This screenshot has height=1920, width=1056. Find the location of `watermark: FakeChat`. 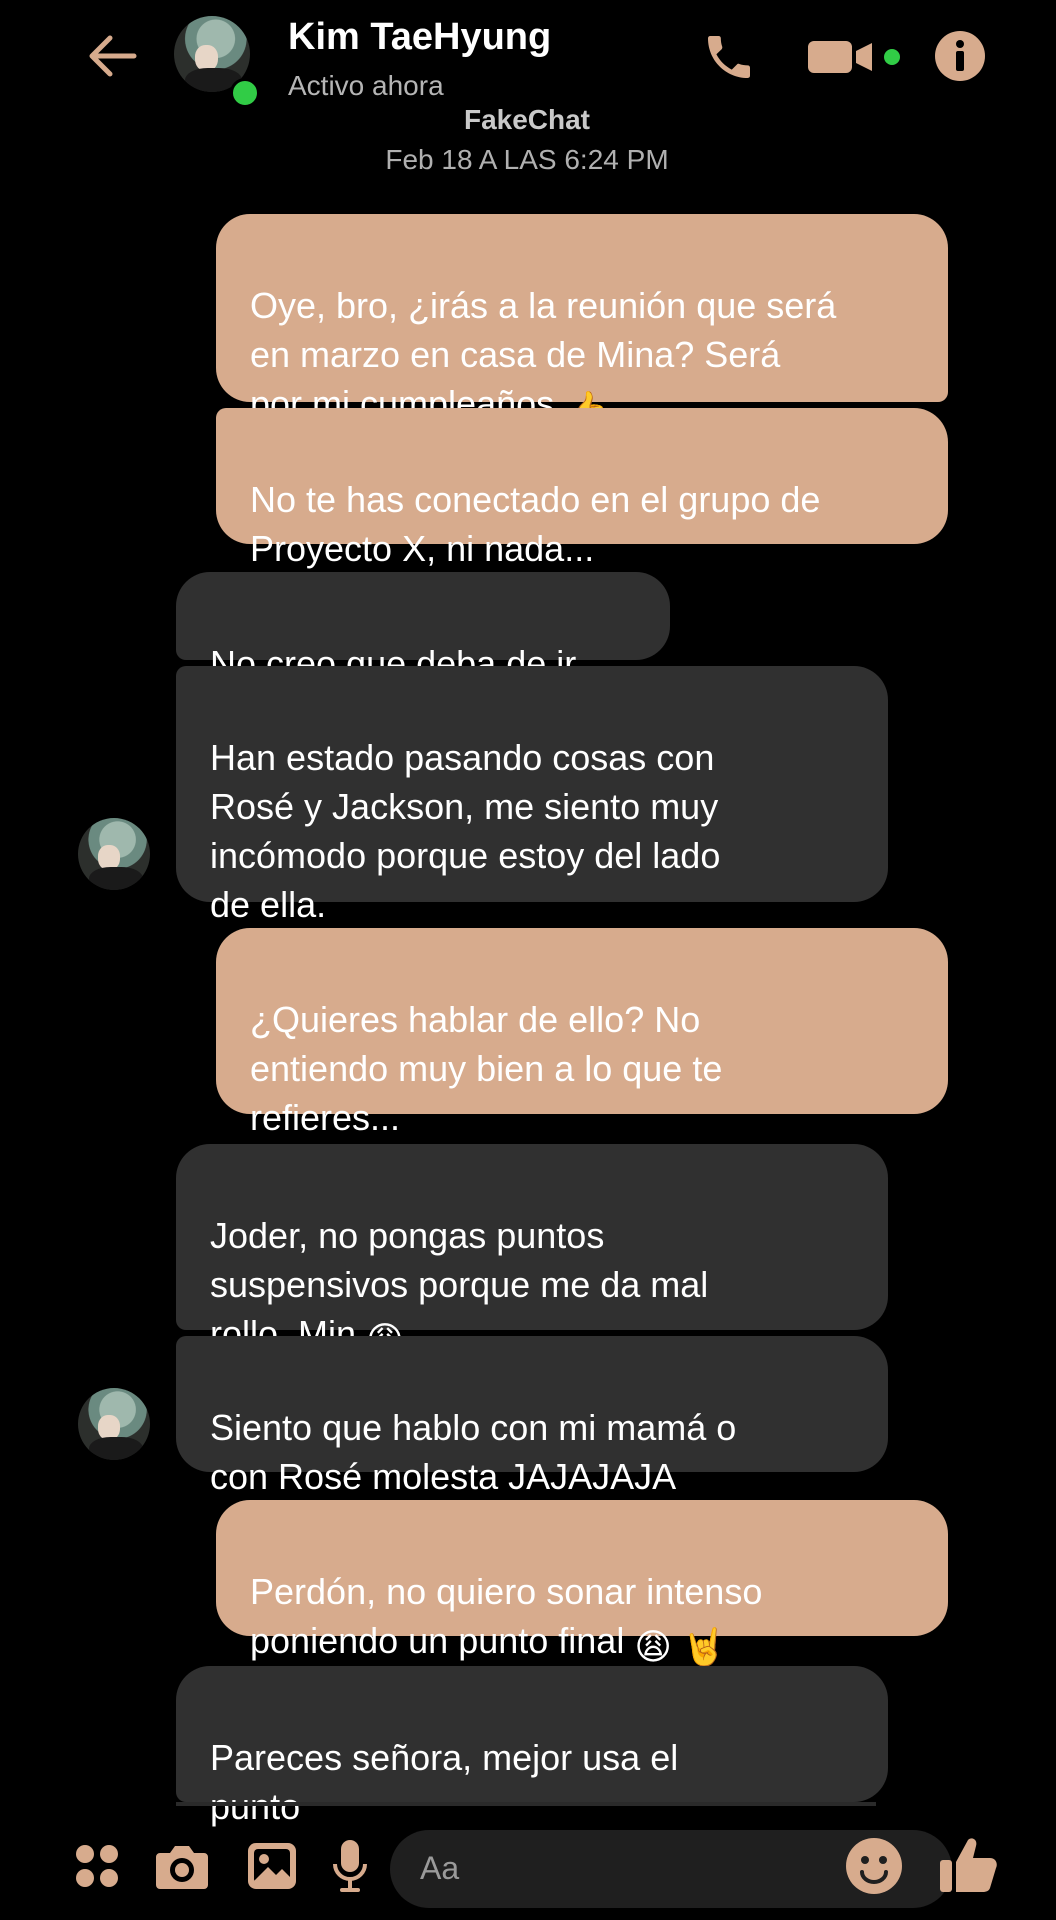

watermark: FakeChat is located at coordinates (527, 119).